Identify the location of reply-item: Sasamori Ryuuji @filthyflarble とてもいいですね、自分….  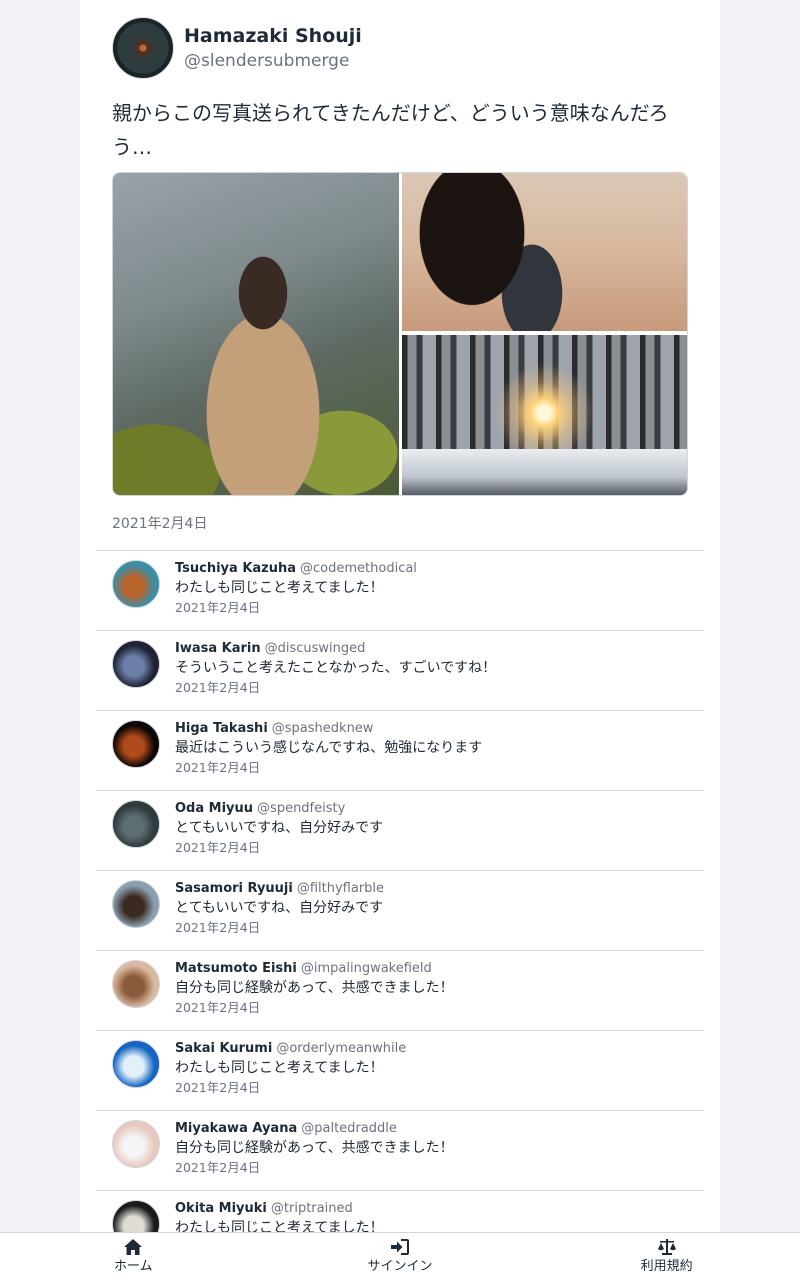
(400, 910).